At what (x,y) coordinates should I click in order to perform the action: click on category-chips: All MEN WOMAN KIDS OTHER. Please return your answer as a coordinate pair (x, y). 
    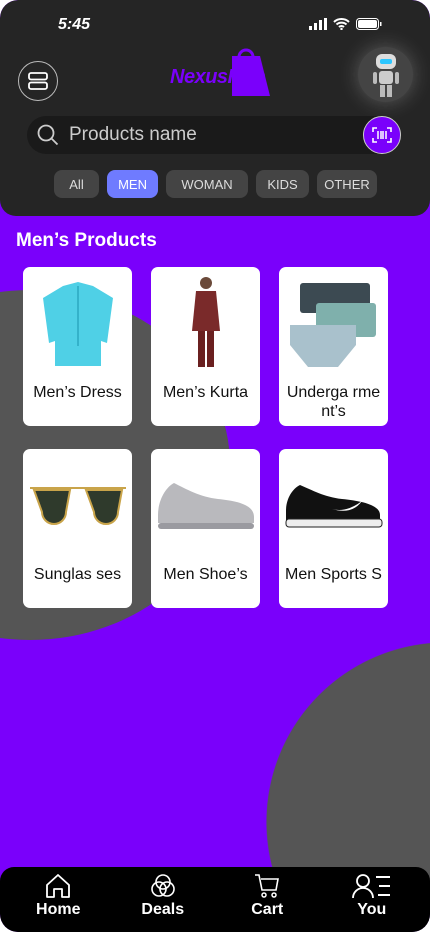
    Looking at the image, I should click on (215, 184).